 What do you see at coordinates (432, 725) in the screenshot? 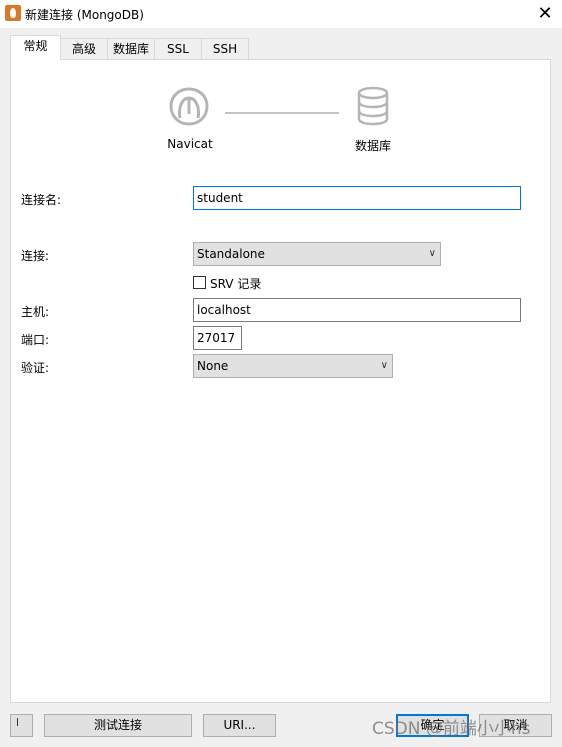
I see `ok-button: 确定` at bounding box center [432, 725].